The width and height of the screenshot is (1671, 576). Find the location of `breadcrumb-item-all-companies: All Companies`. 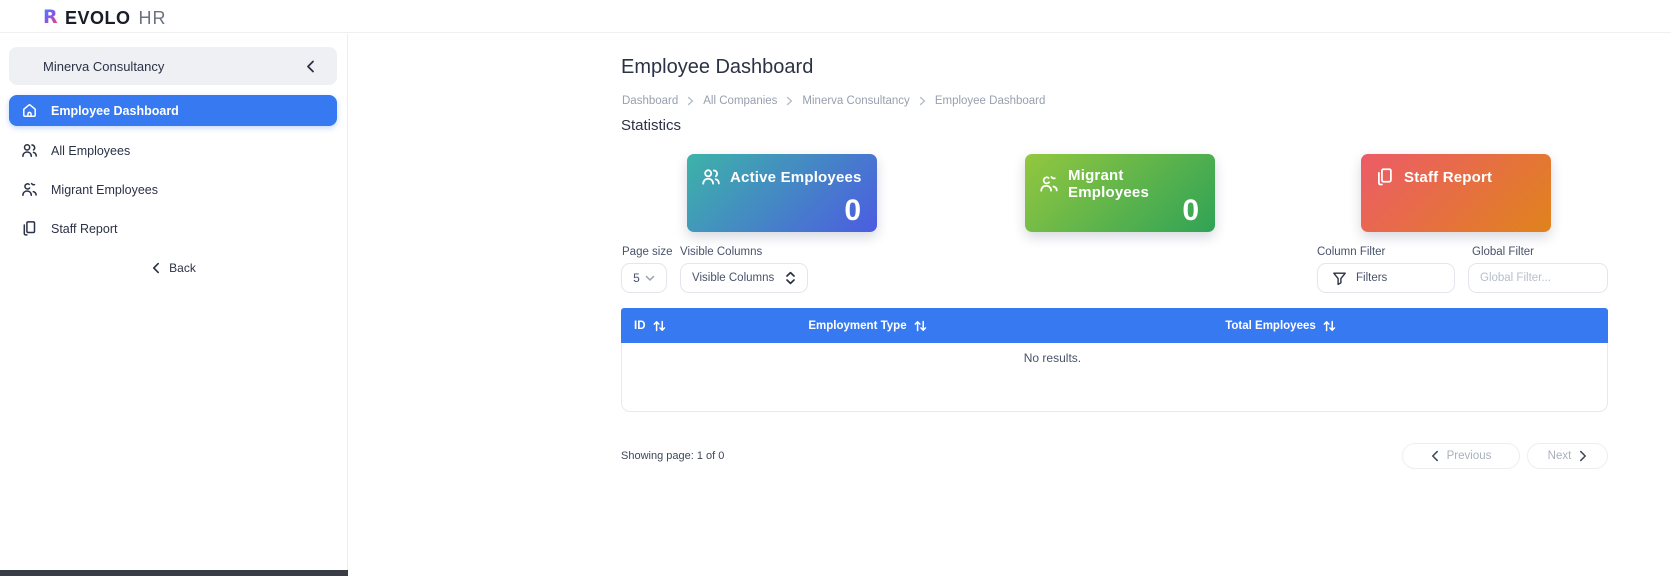

breadcrumb-item-all-companies: All Companies is located at coordinates (740, 101).